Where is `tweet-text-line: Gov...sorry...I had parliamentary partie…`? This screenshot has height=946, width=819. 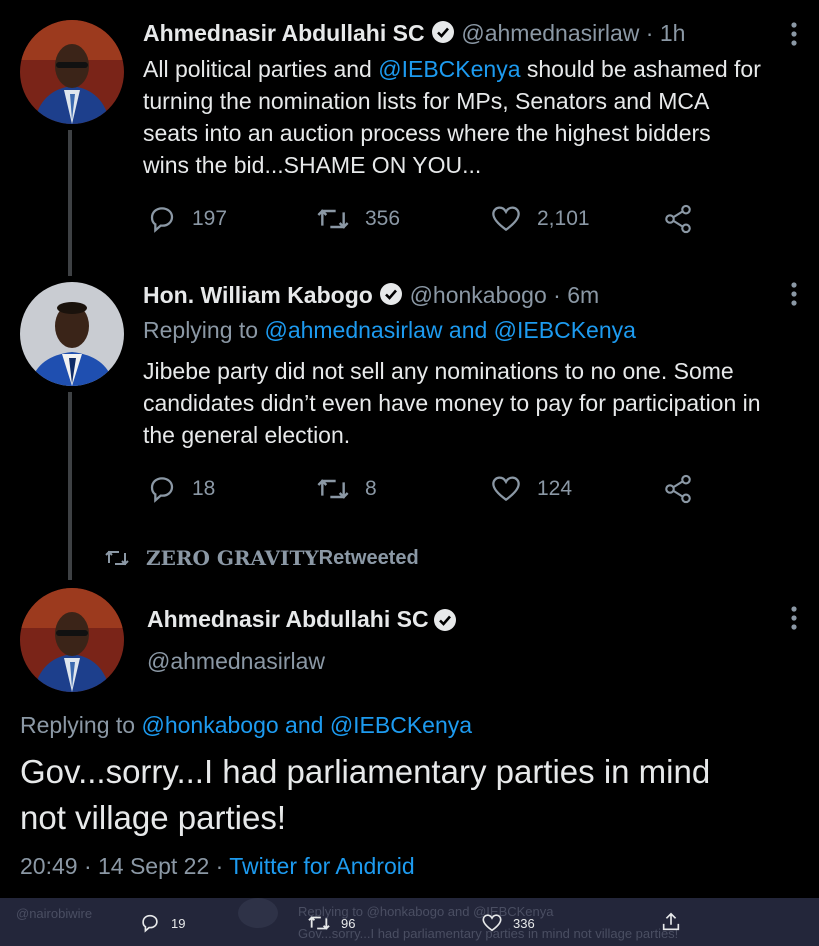 tweet-text-line: Gov...sorry...I had parliamentary partie… is located at coordinates (365, 771).